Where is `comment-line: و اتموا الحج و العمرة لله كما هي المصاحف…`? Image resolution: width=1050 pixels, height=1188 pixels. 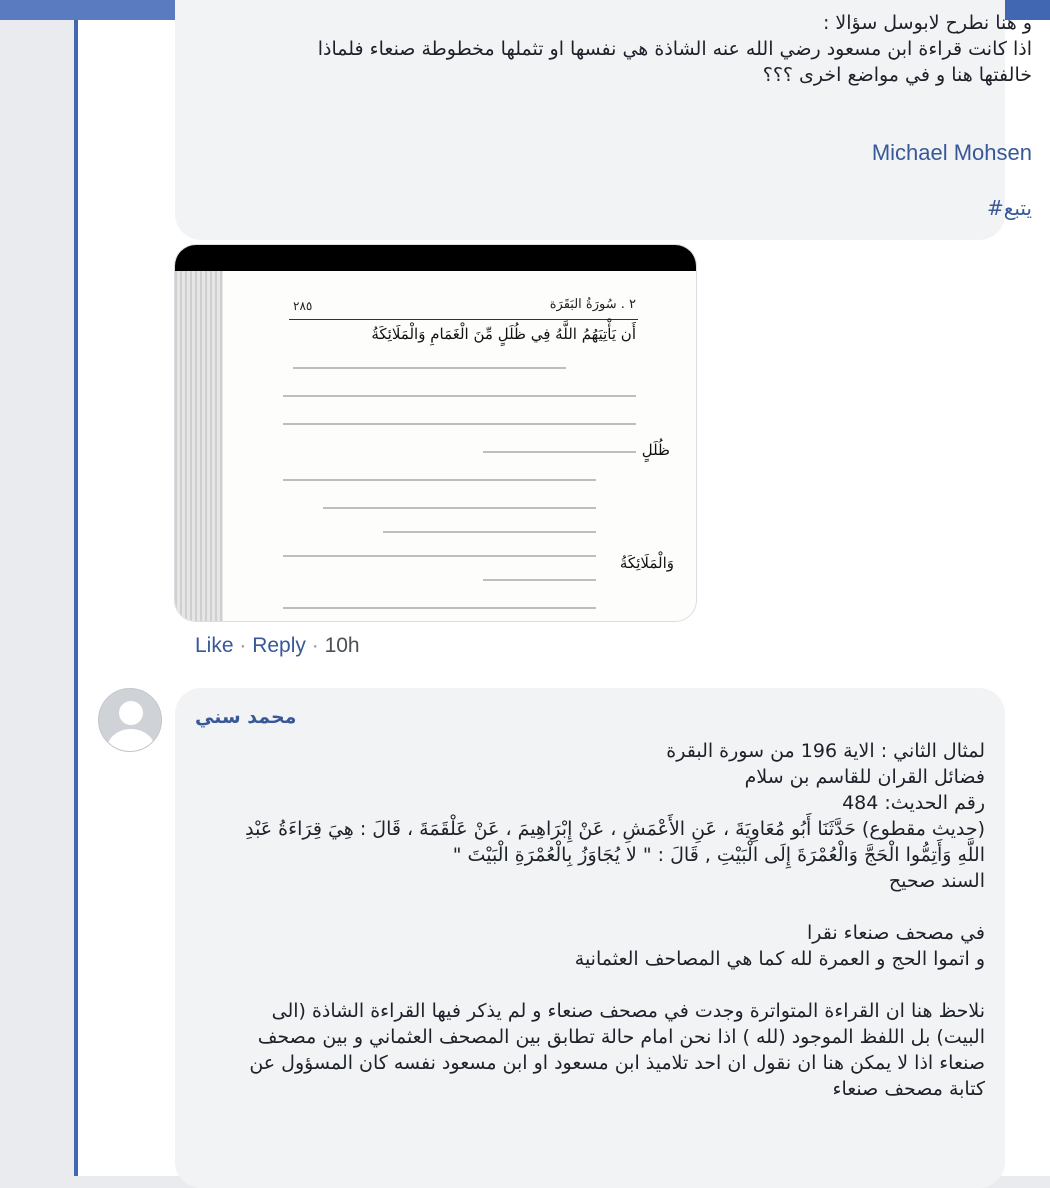
comment-line: و اتموا الحج و العمرة لله كما هي المصاحف… is located at coordinates (779, 959).